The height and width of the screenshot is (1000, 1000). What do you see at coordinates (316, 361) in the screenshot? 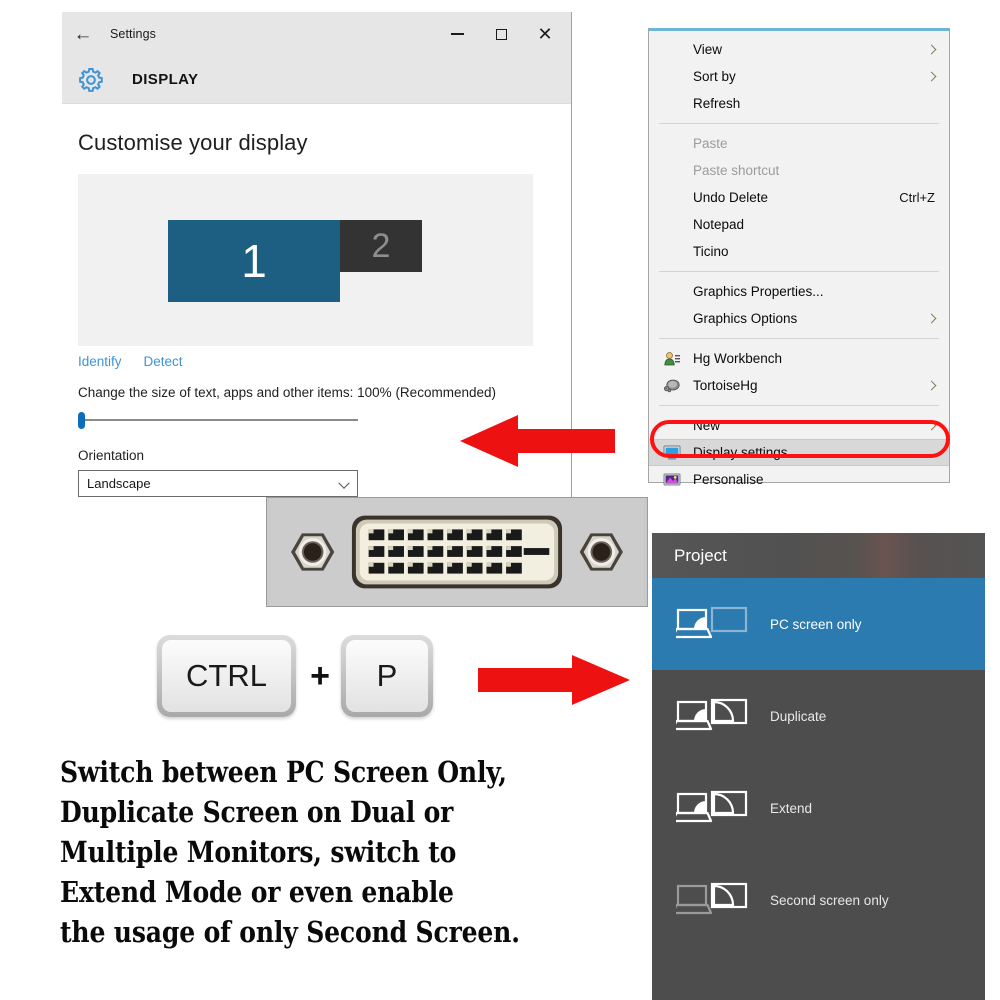
I see `monitor-action-links: Identify Detect` at bounding box center [316, 361].